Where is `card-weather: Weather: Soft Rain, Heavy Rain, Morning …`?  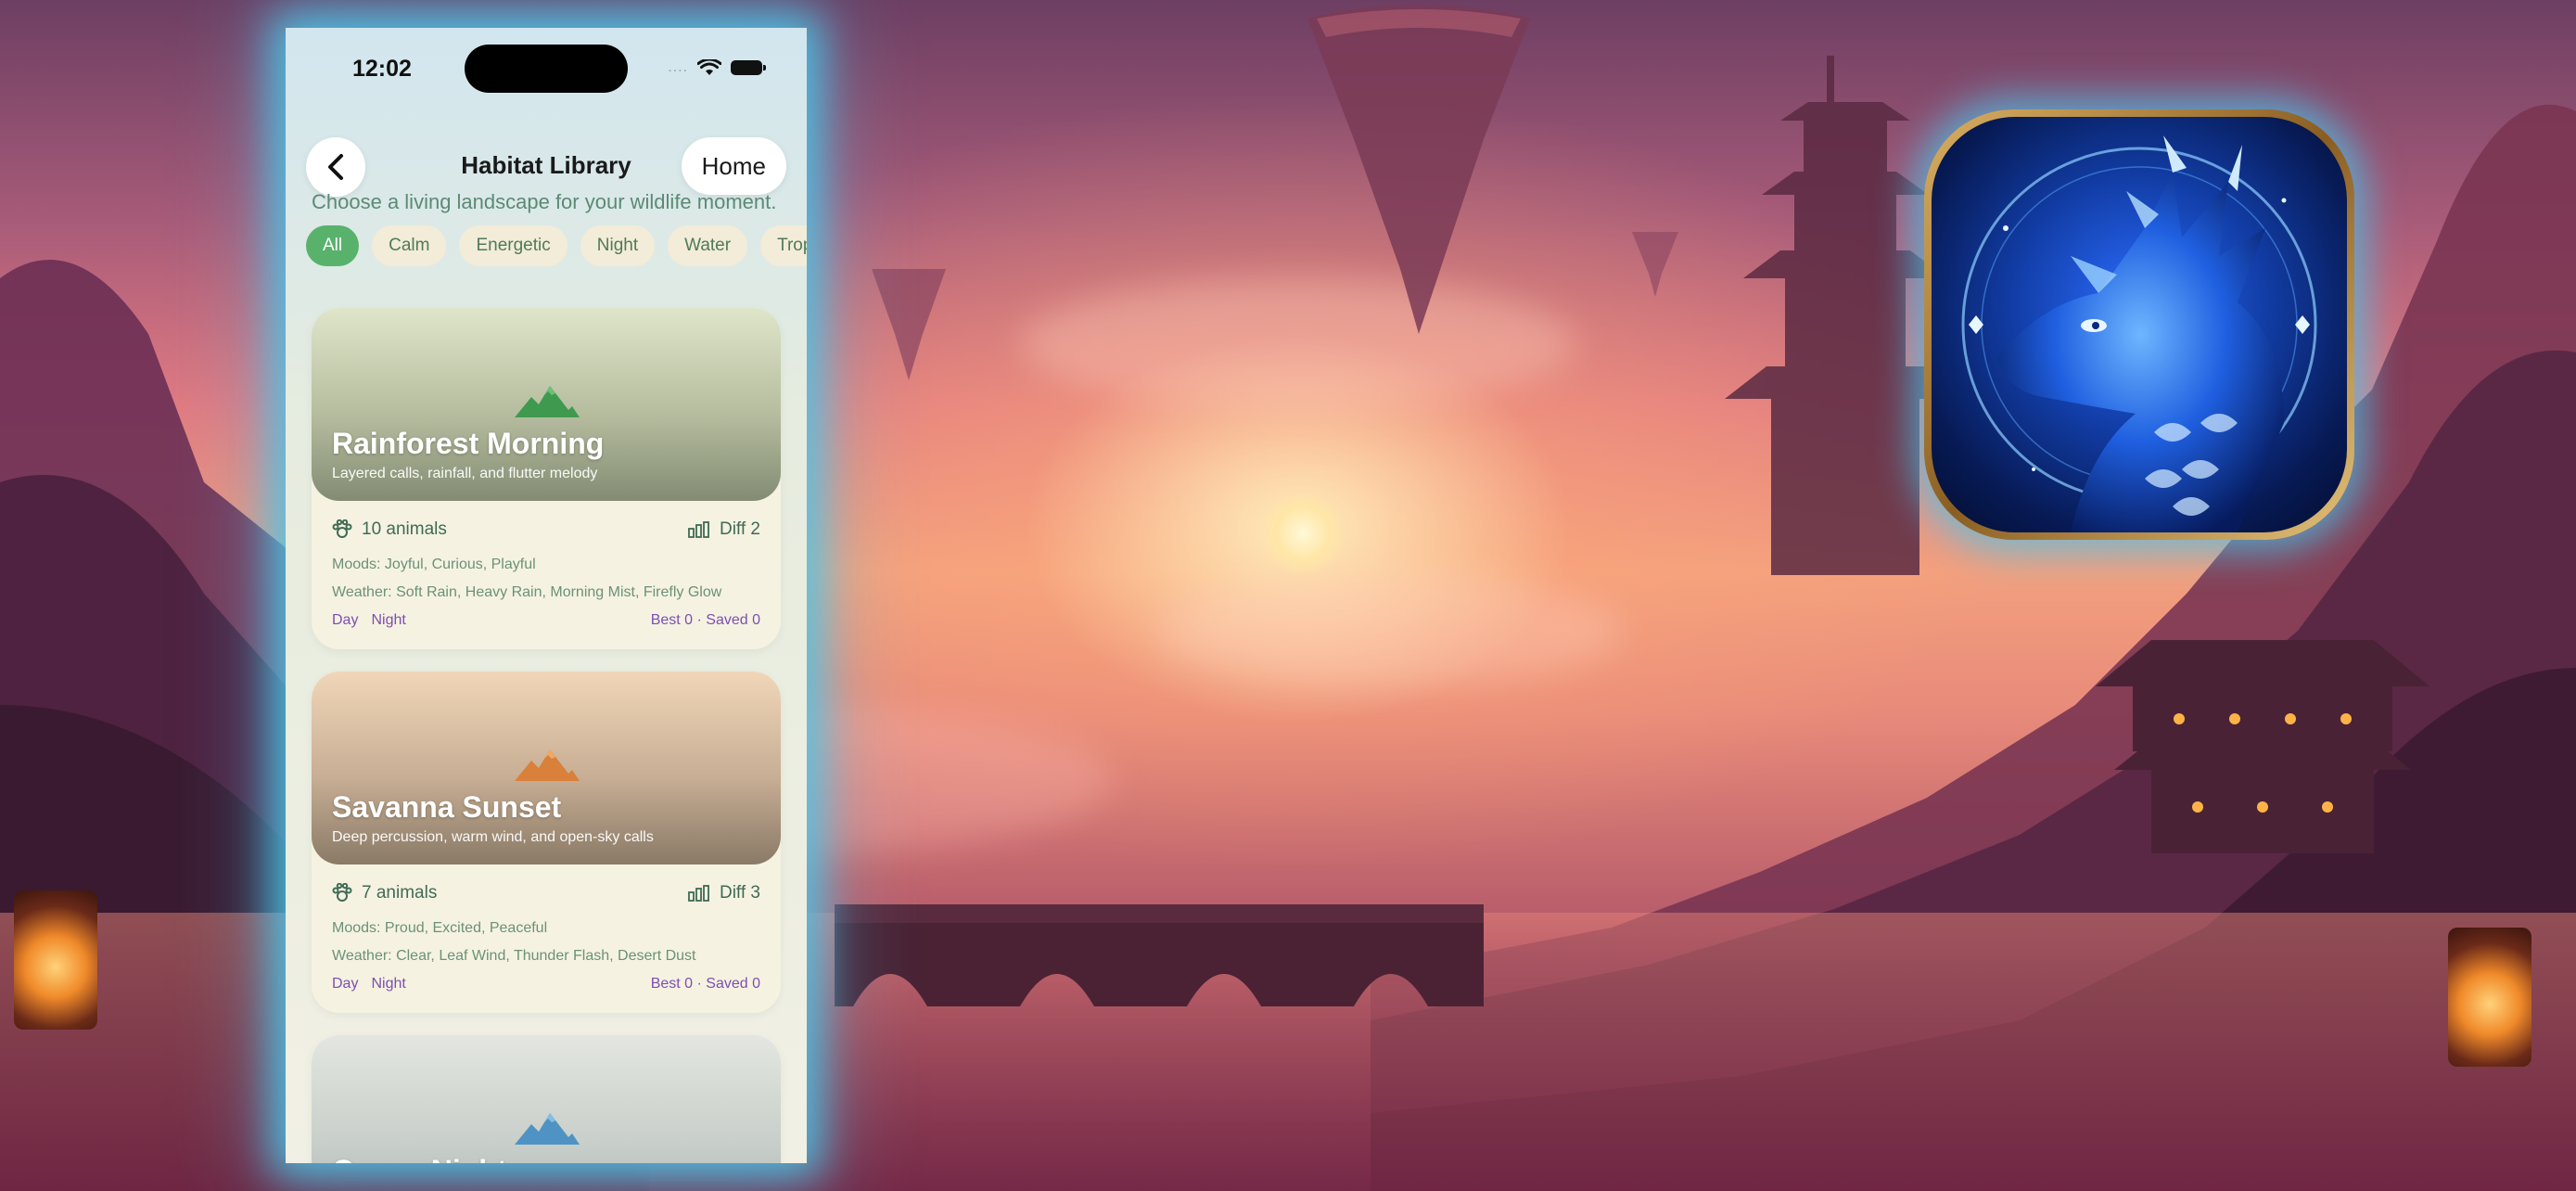
card-weather: Weather: Soft Rain, Heavy Rain, Morning … is located at coordinates (527, 592).